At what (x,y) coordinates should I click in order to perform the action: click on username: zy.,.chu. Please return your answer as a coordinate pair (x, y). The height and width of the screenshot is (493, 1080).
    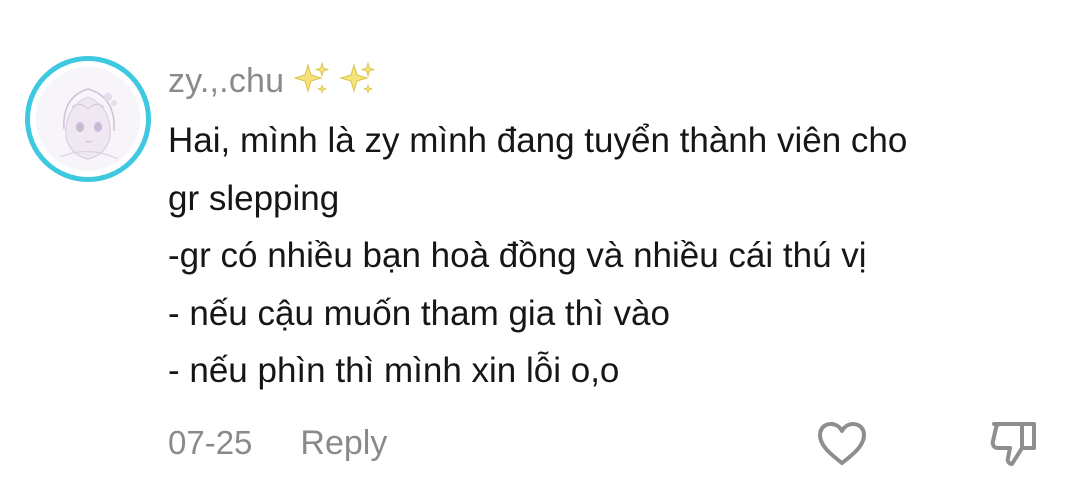
    Looking at the image, I should click on (226, 81).